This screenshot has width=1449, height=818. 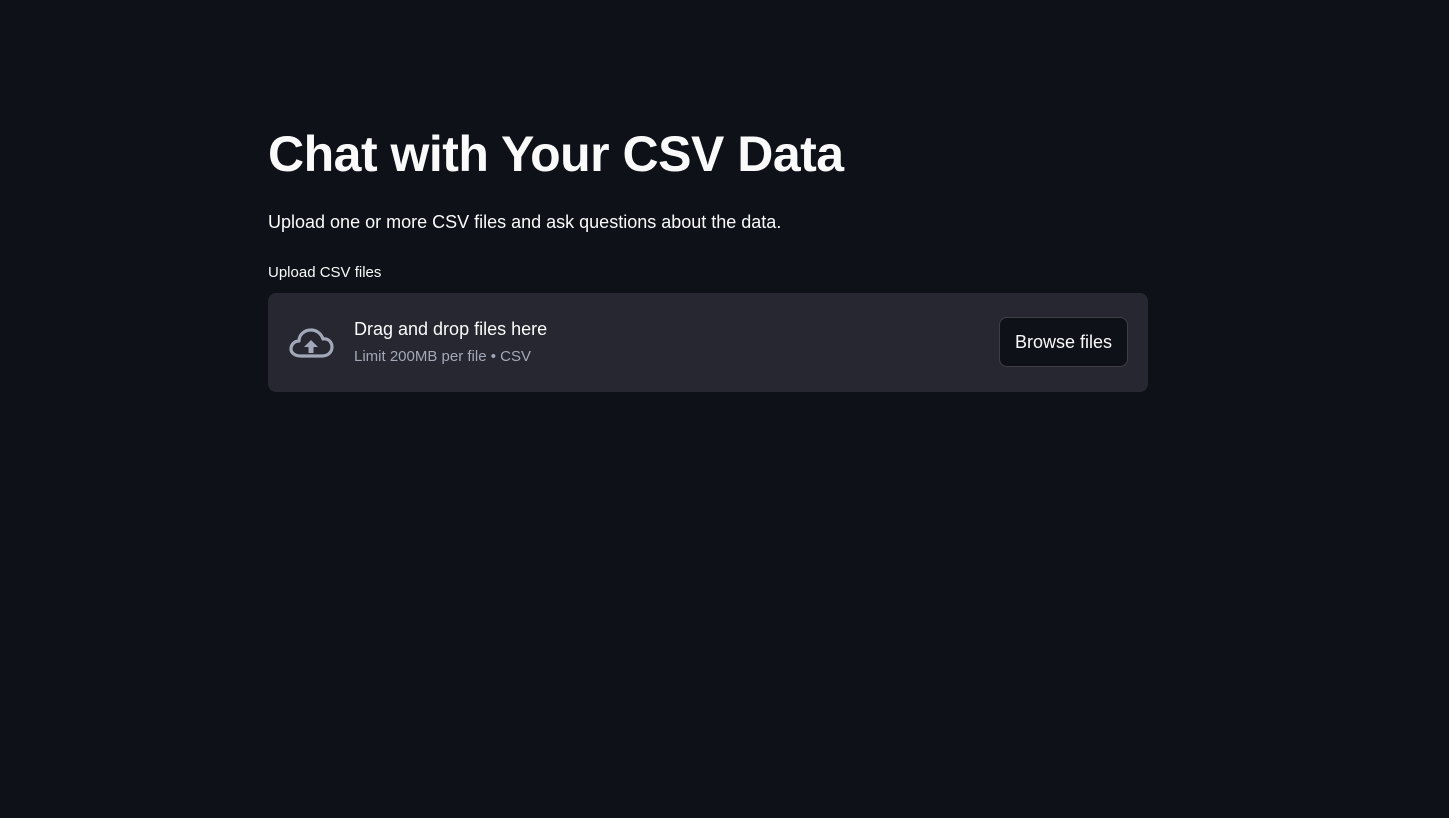 What do you see at coordinates (1063, 342) in the screenshot?
I see `browse-files-button: Browse files` at bounding box center [1063, 342].